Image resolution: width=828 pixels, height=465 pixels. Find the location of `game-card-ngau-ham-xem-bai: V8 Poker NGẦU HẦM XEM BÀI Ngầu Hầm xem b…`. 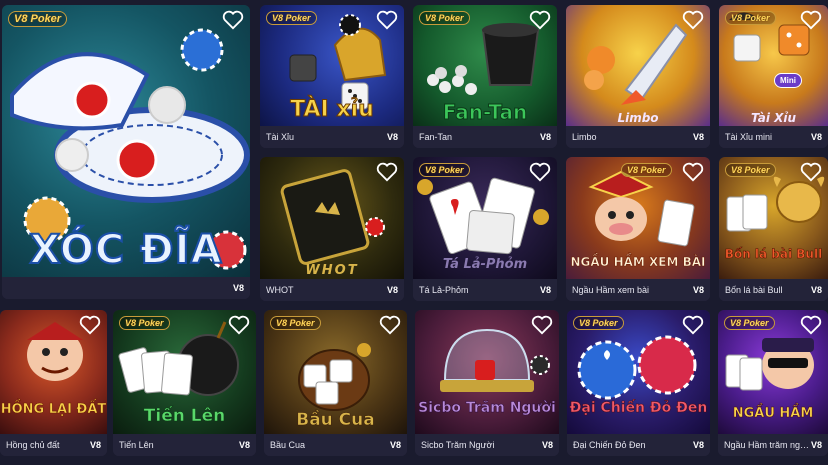

game-card-ngau-ham-xem-bai: V8 Poker NGẦU HẦM XEM BÀI Ngầu Hầm xem b… is located at coordinates (638, 229).